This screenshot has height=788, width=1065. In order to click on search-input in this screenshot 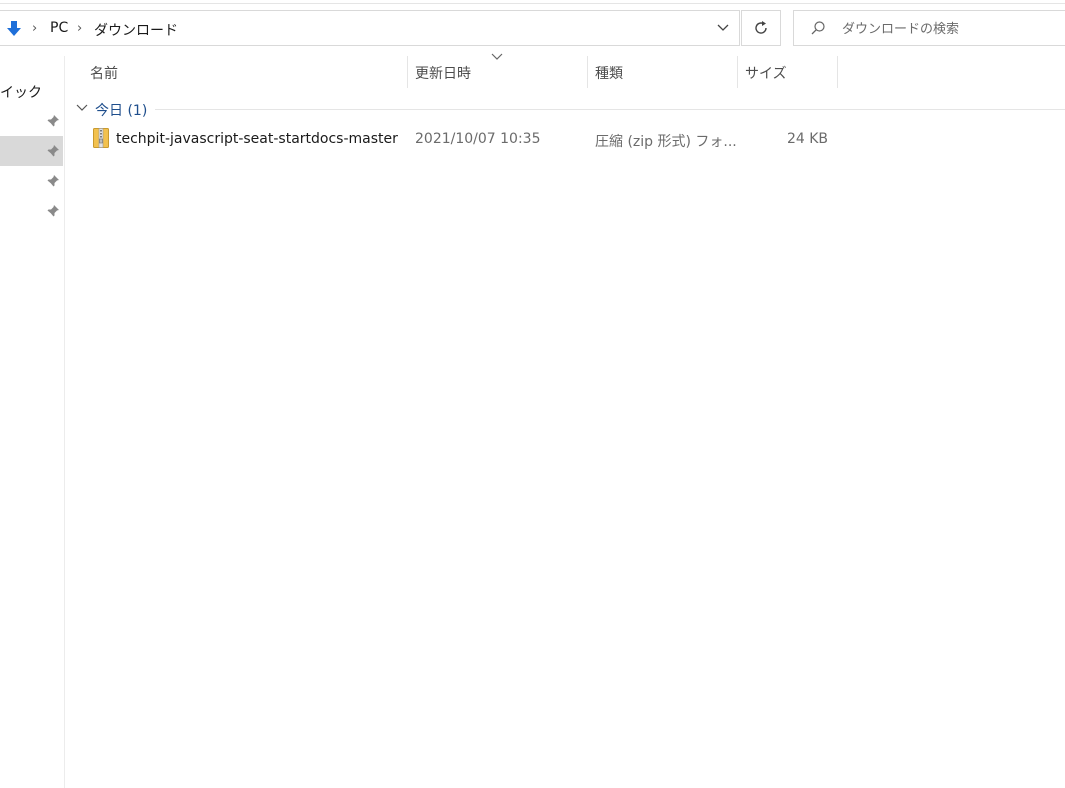, I will do `click(952, 29)`.